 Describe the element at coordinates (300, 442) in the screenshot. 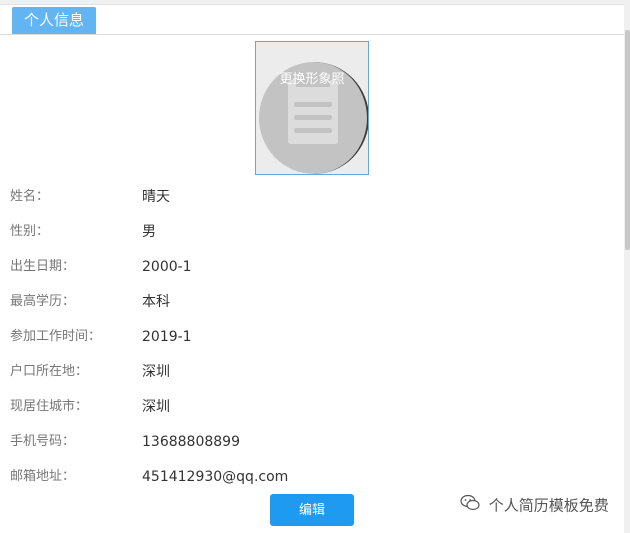

I see `field-row-phone: 手机号码： 13688808899` at that location.